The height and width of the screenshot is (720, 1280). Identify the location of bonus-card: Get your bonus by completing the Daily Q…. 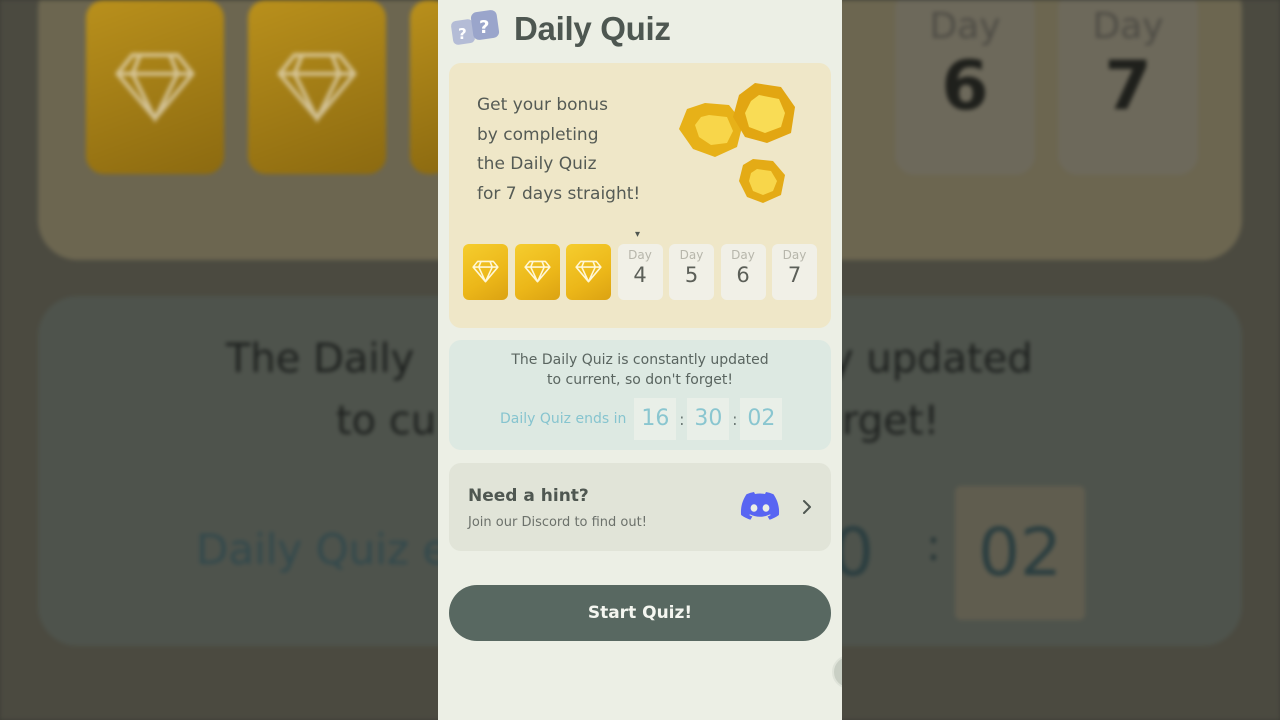
(640, 195).